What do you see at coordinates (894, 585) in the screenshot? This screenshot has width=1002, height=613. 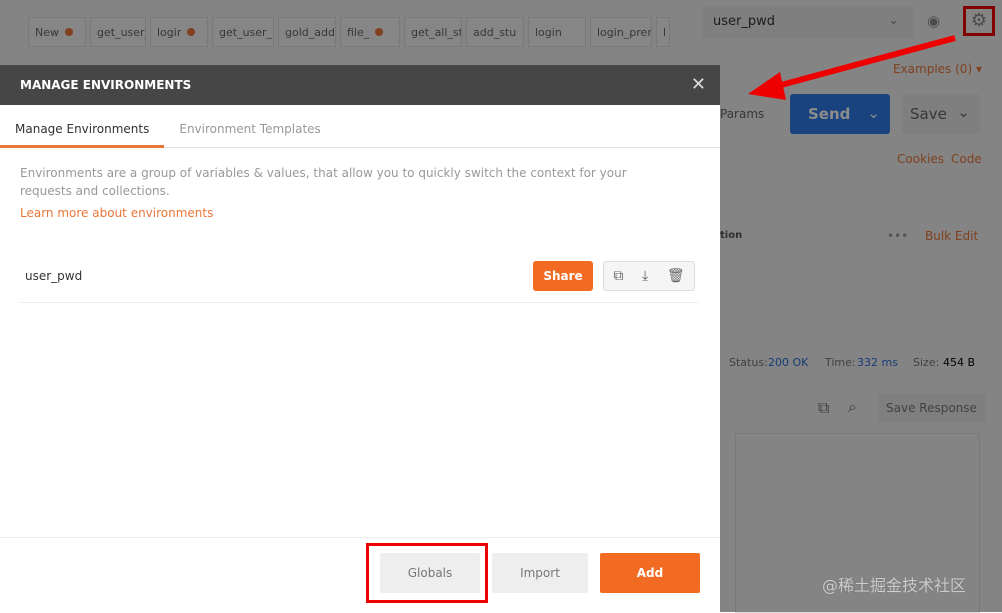 I see `watermark: @稀土掘金技术社区` at bounding box center [894, 585].